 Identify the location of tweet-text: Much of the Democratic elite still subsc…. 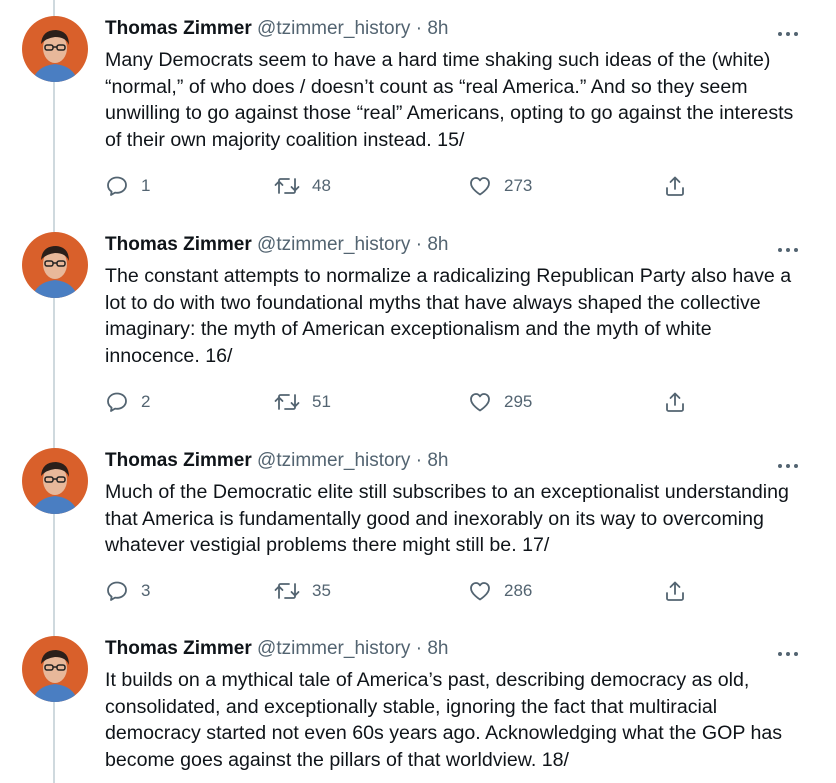
(447, 518).